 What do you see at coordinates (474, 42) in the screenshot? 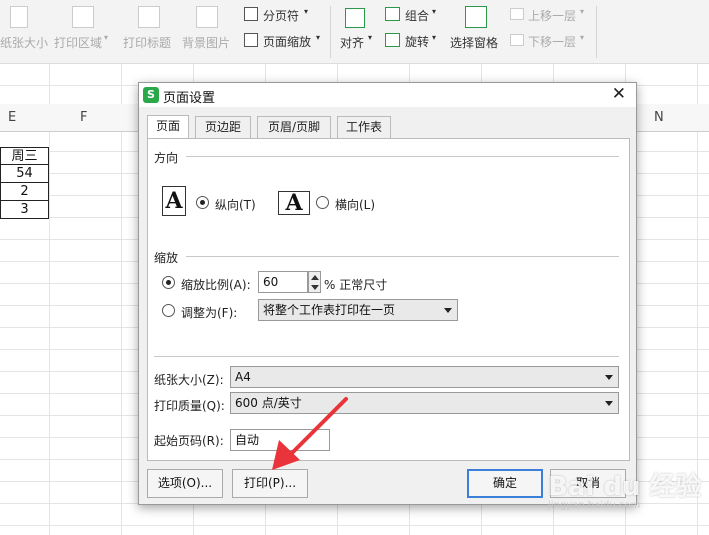
I see `selection-pane-button: 选择窗格` at bounding box center [474, 42].